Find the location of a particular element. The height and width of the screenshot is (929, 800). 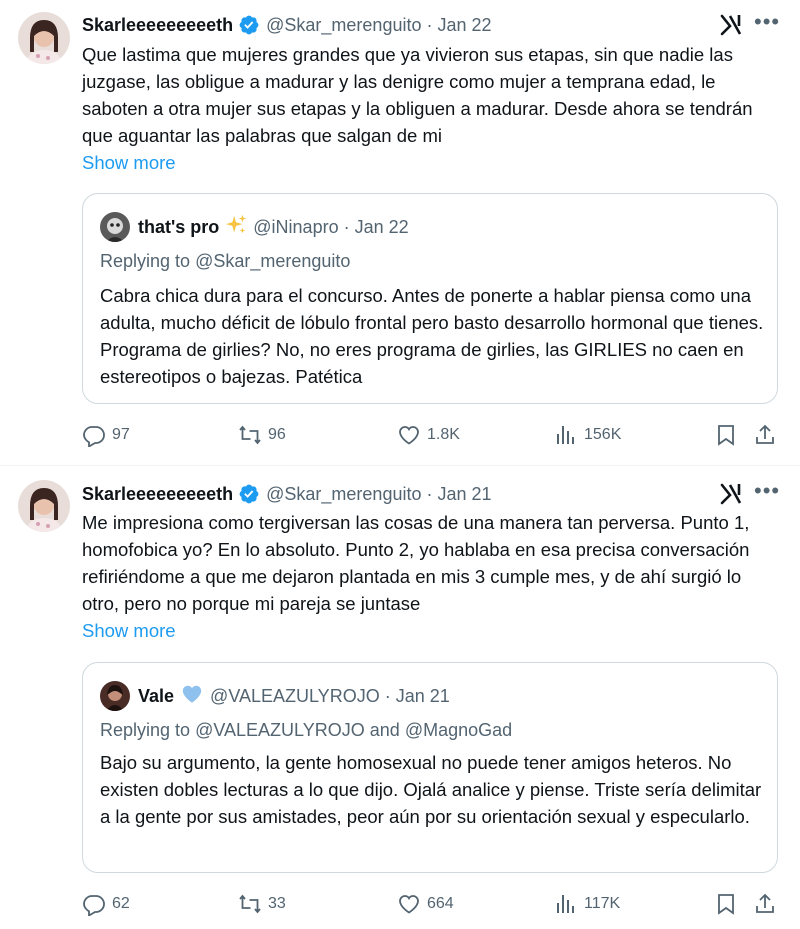

reply-button: 62 is located at coordinates (106, 904).